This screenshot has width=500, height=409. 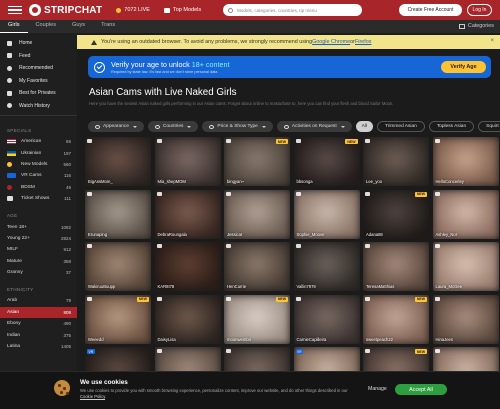 I want to click on menu-icon, so click(x=15, y=10).